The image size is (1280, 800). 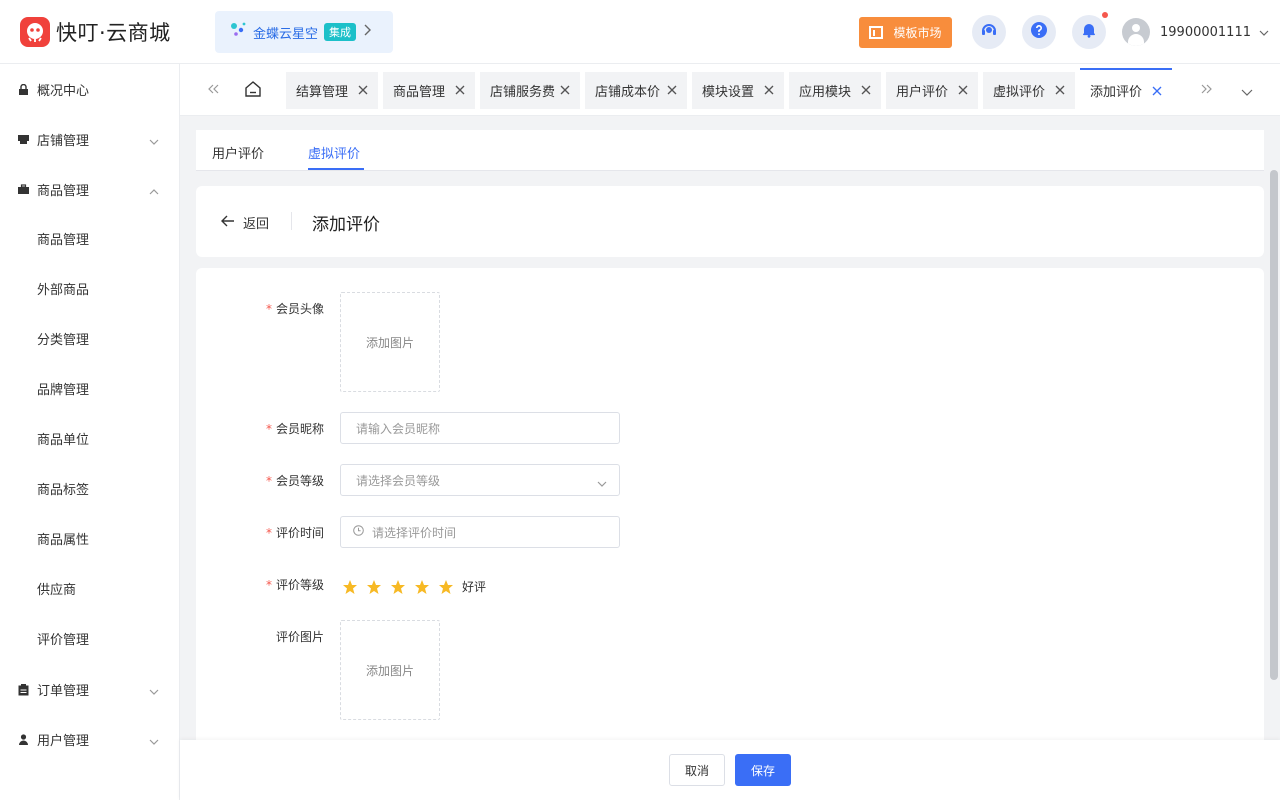 I want to click on question-icon, so click(x=1039, y=32).